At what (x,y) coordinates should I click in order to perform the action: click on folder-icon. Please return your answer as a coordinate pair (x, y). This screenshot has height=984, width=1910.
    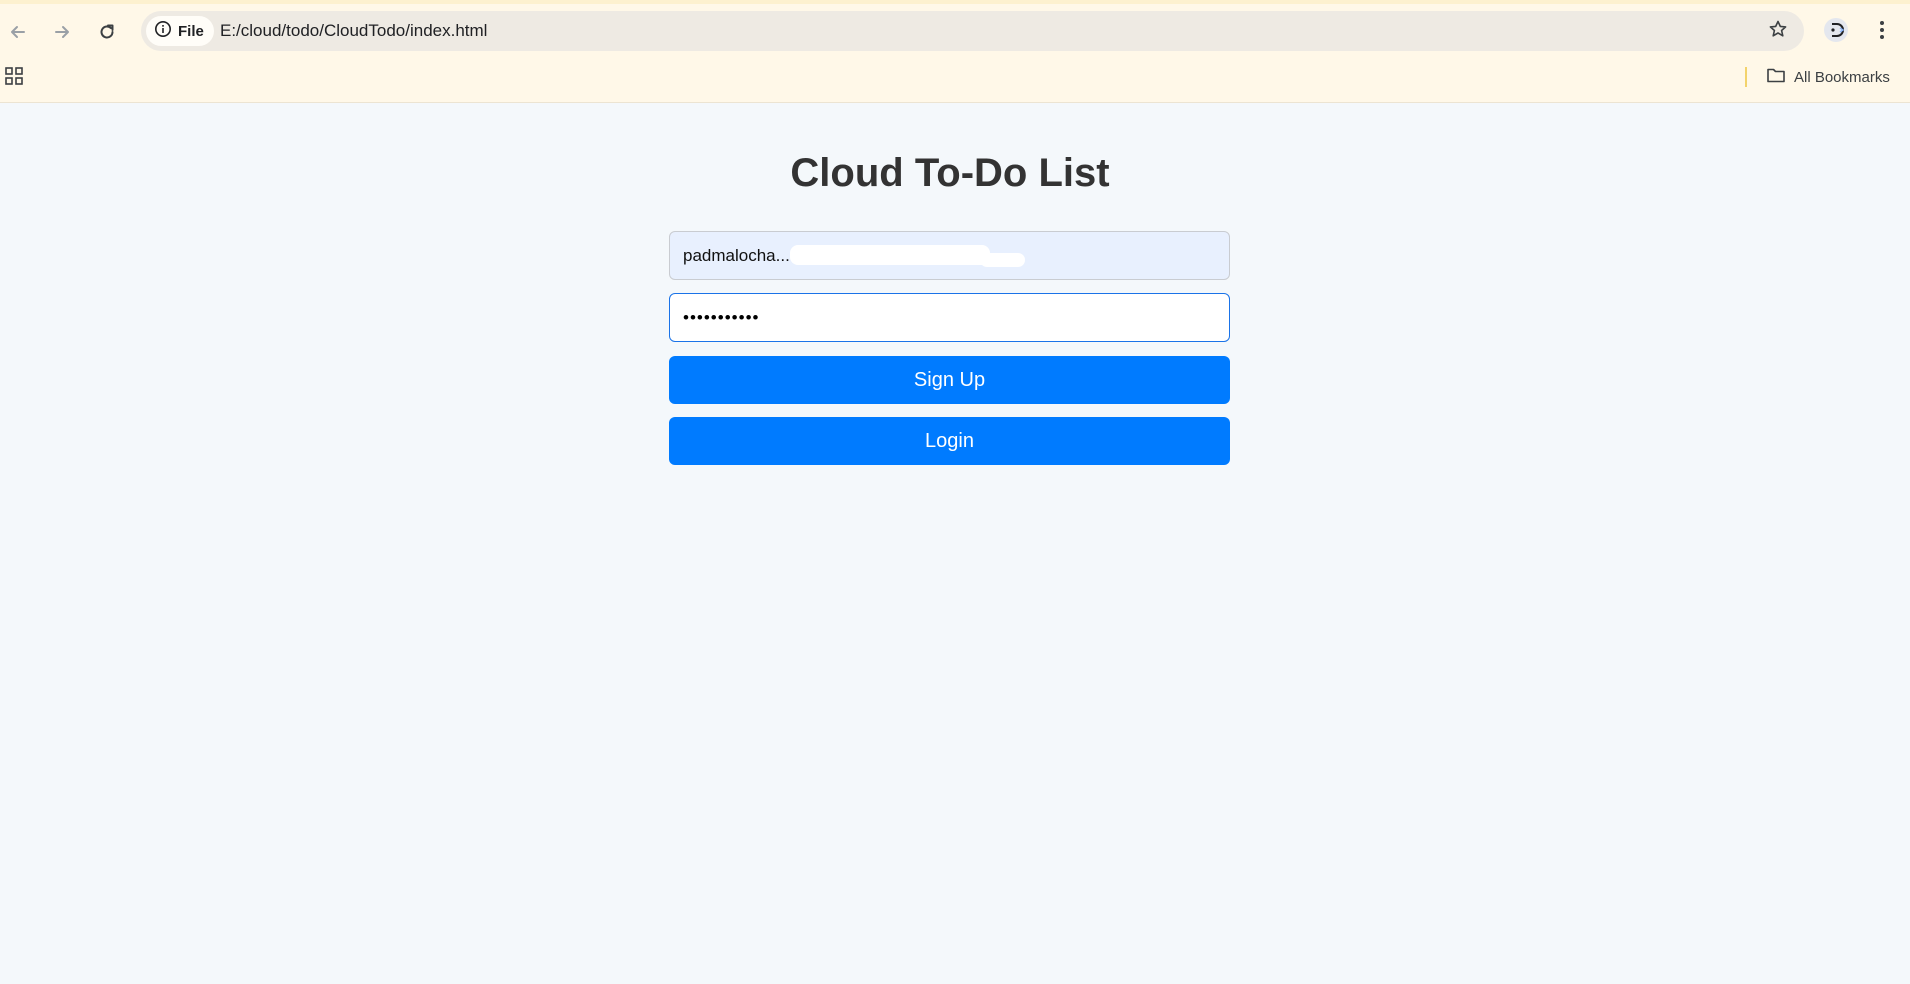
    Looking at the image, I should click on (1776, 77).